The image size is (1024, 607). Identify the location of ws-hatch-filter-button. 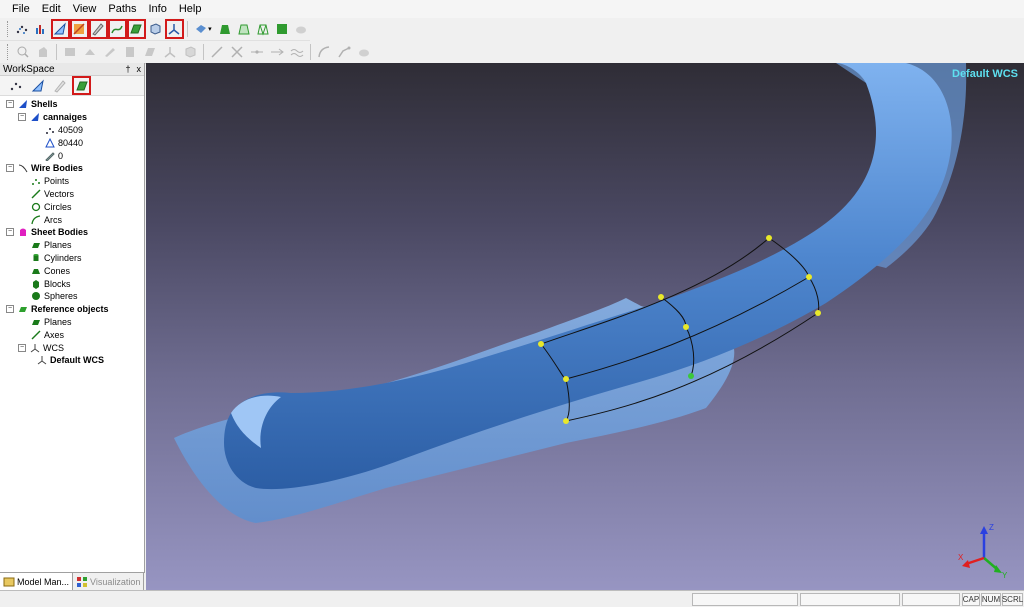
(59, 85).